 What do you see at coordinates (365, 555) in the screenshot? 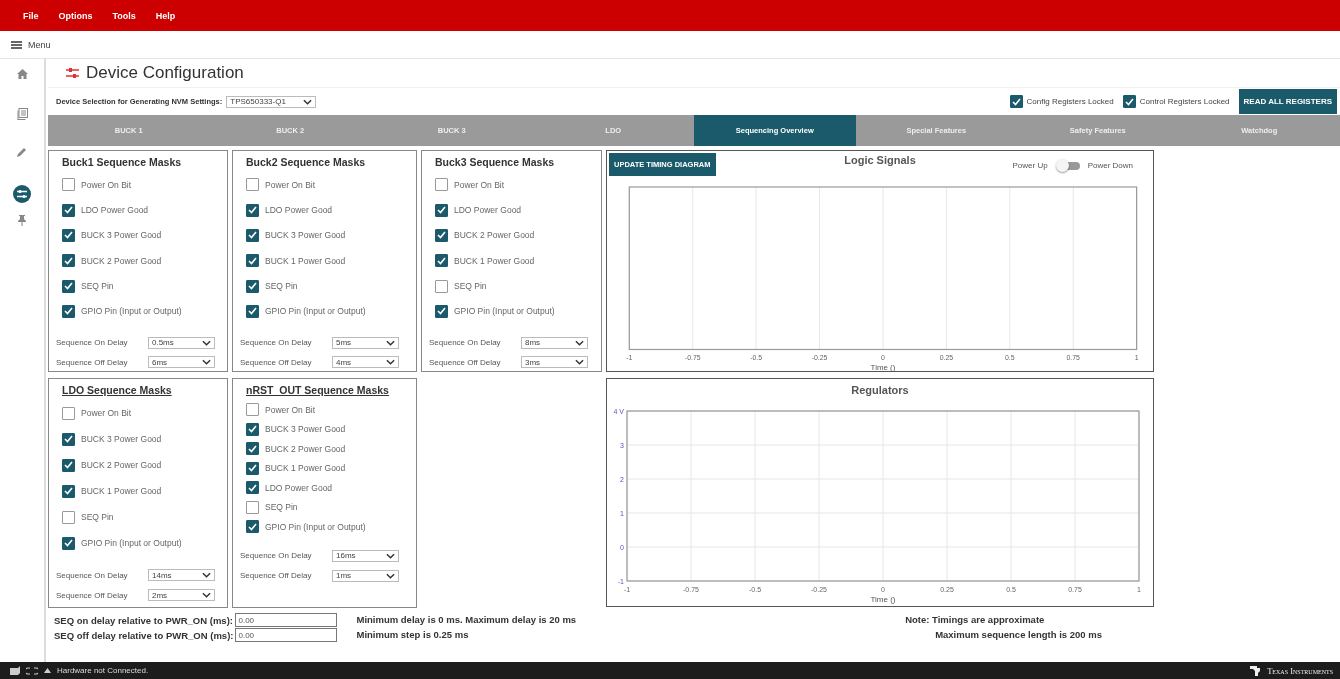
I see `delay-dropdown: 16ms` at bounding box center [365, 555].